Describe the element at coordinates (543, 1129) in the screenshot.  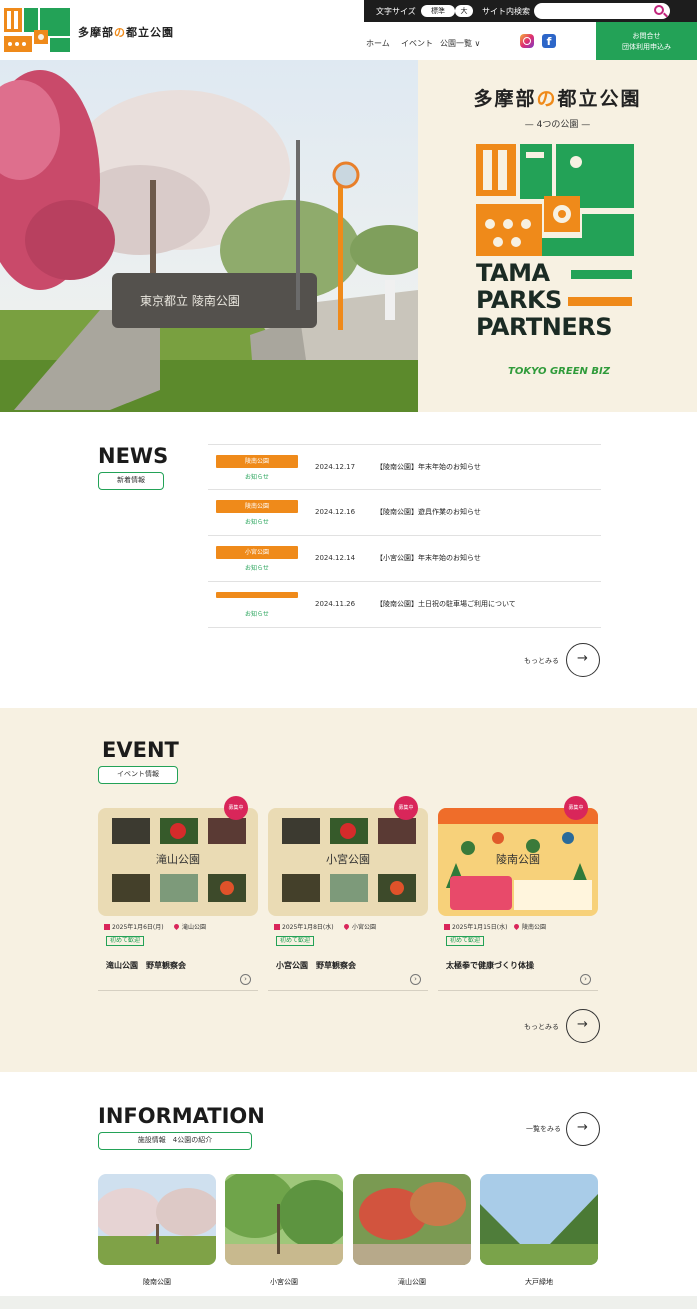
I see `information-more-label: 一覧をみる` at that location.